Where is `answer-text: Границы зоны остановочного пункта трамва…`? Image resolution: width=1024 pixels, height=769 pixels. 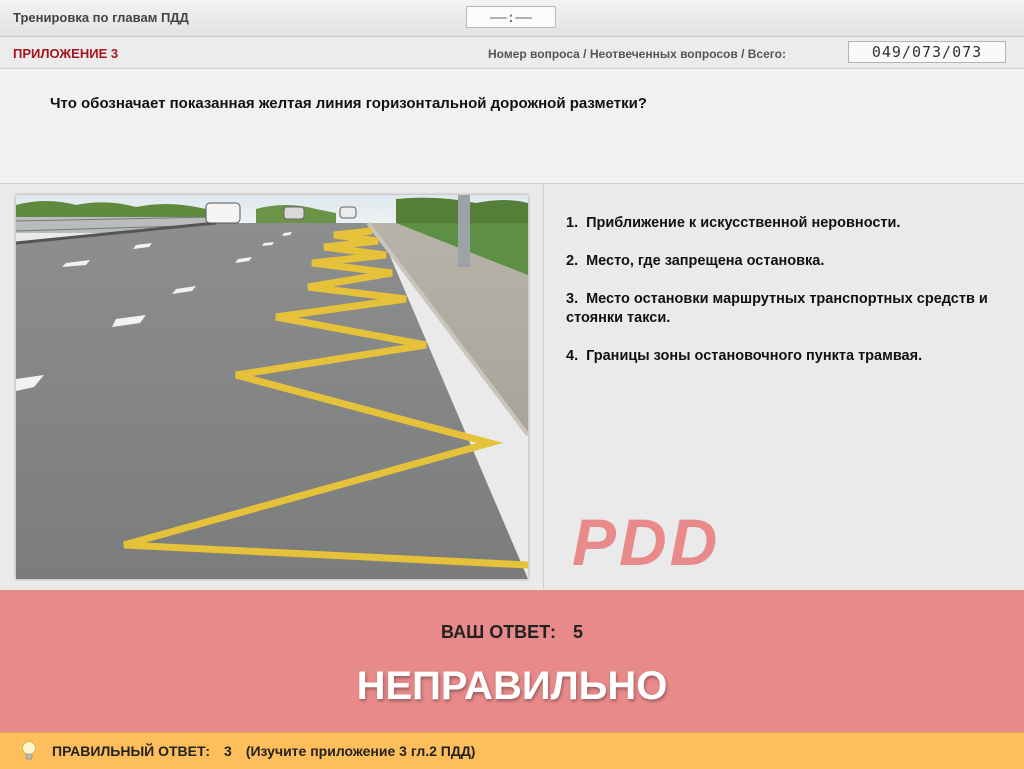
answer-text: Границы зоны остановочного пункта трамва… is located at coordinates (754, 356).